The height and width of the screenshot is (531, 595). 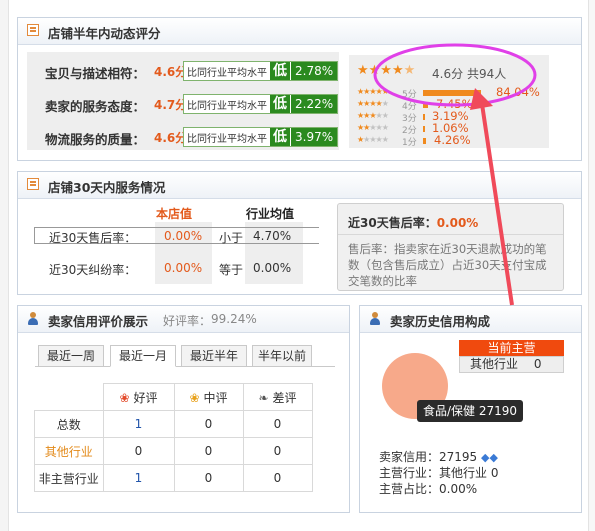 What do you see at coordinates (455, 75) in the screenshot?
I see `highlight-ellipse` at bounding box center [455, 75].